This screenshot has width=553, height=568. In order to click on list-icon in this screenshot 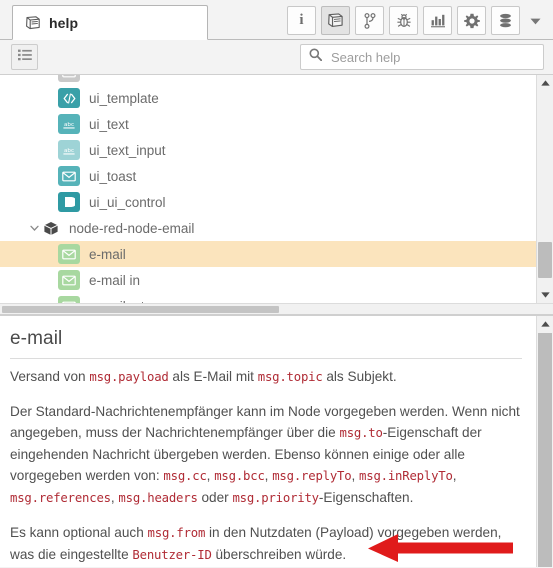, I will do `click(24, 57)`.